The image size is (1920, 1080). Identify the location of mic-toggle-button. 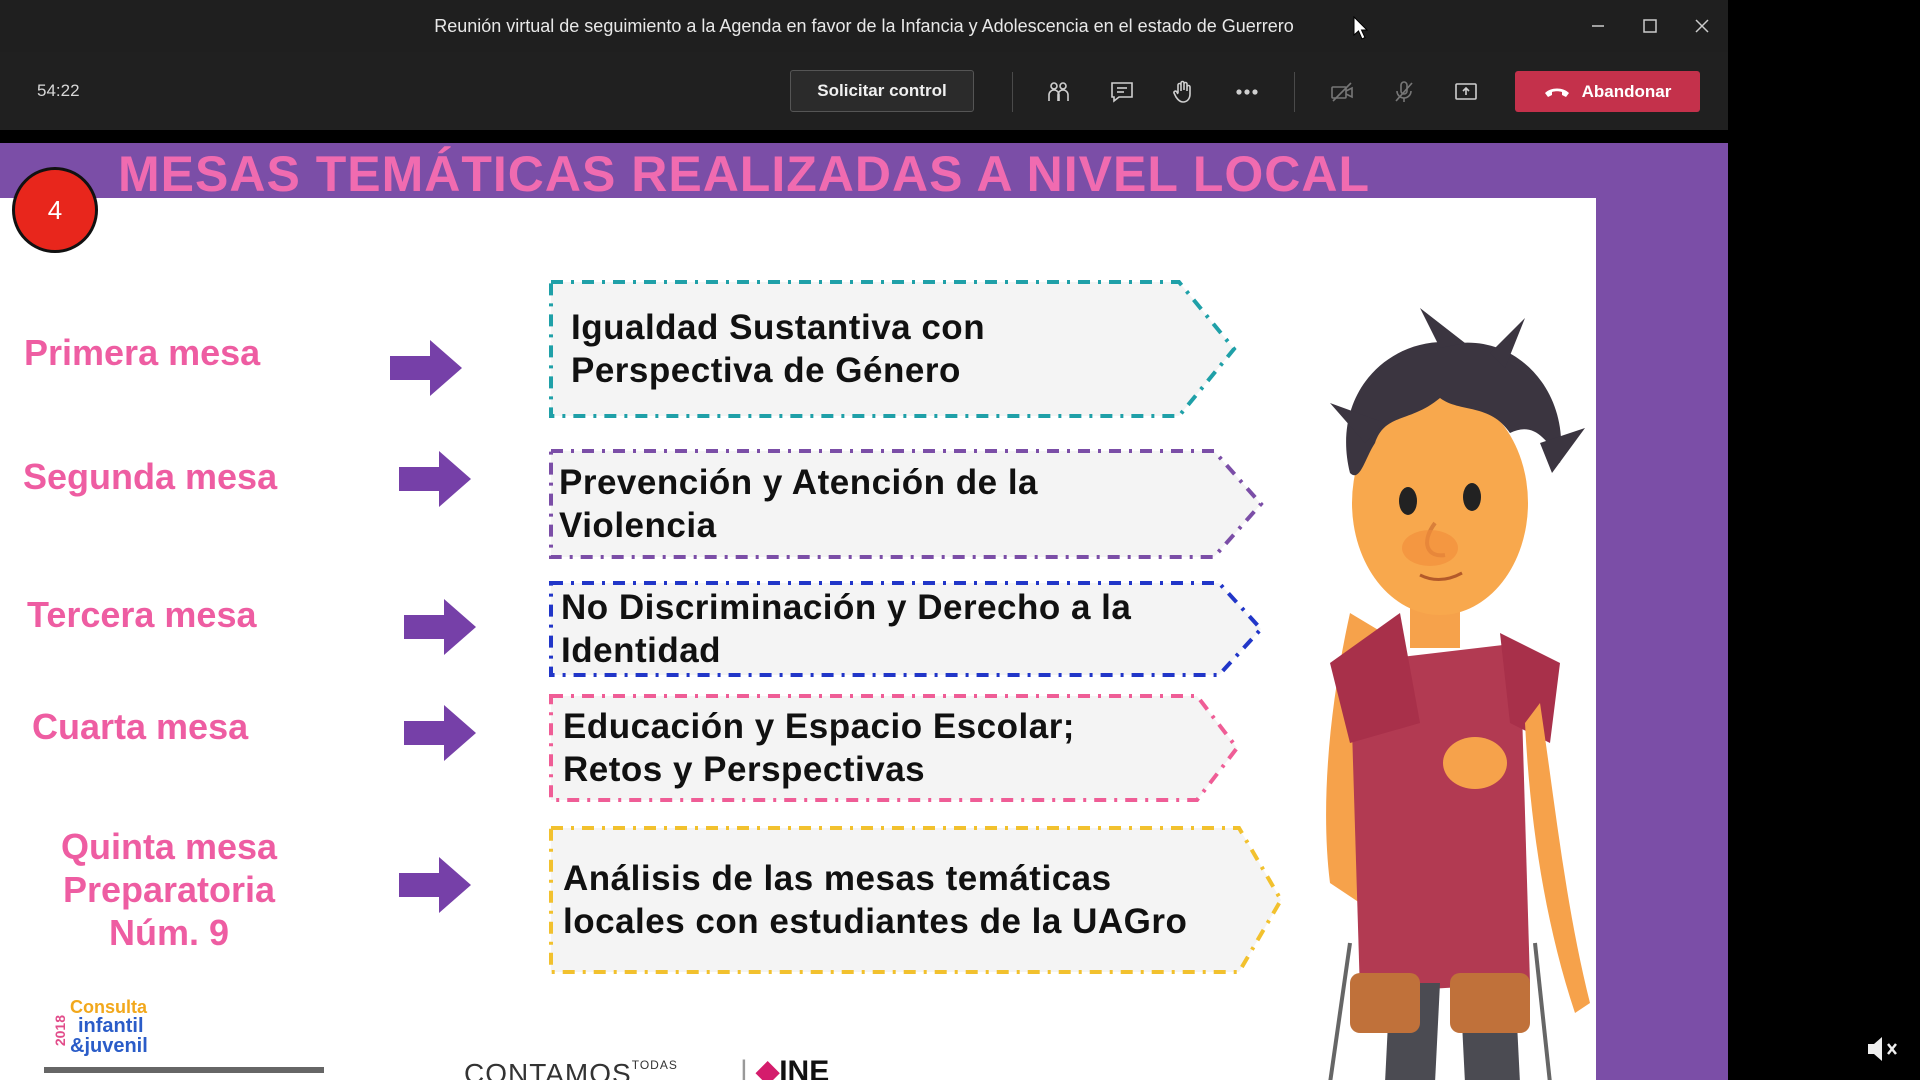
(1404, 92).